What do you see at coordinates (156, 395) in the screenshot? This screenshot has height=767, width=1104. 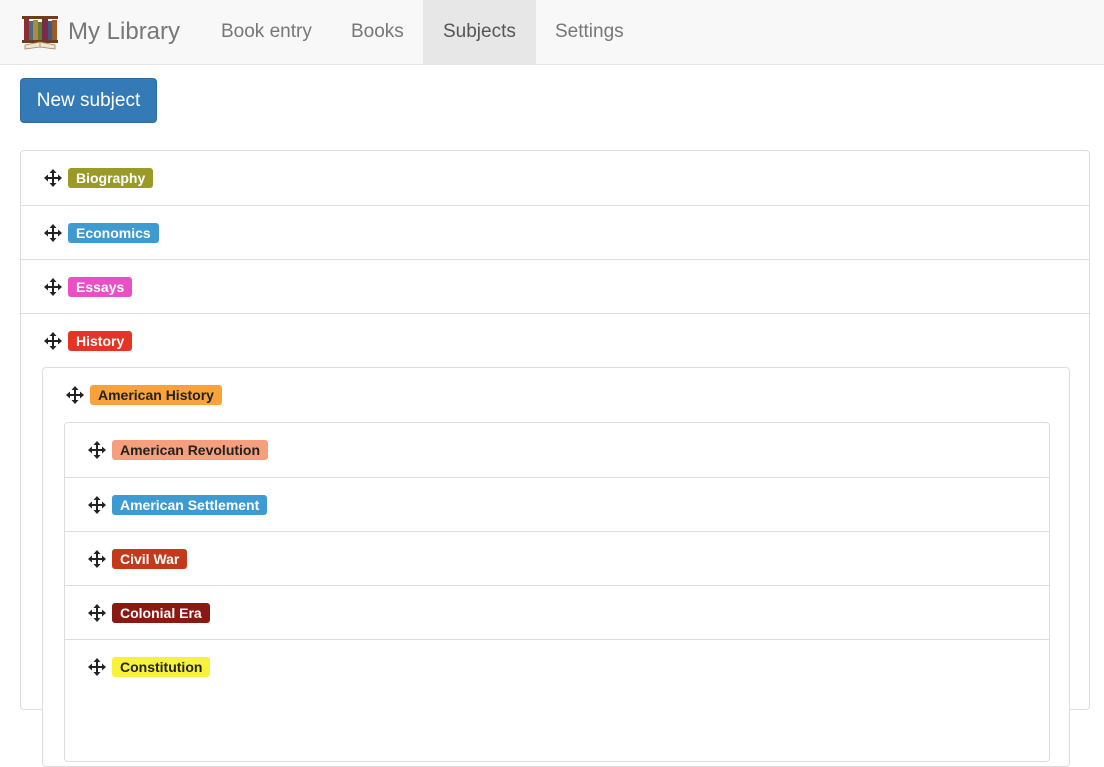 I see `subject-label-american-history: American History` at bounding box center [156, 395].